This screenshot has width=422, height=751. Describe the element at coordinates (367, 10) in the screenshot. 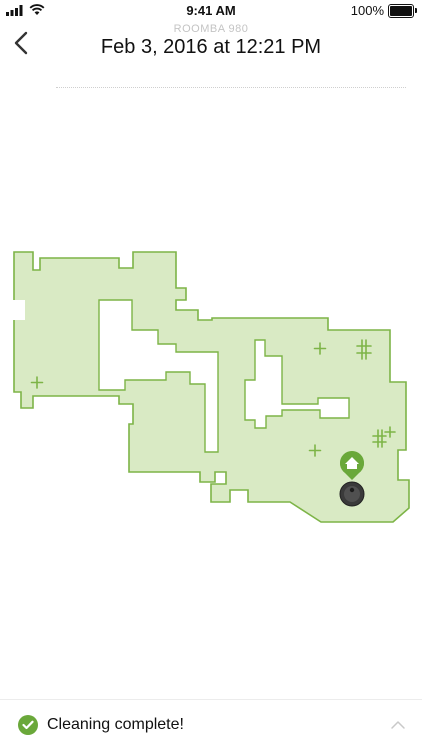

I see `battery-percent: 100%` at that location.